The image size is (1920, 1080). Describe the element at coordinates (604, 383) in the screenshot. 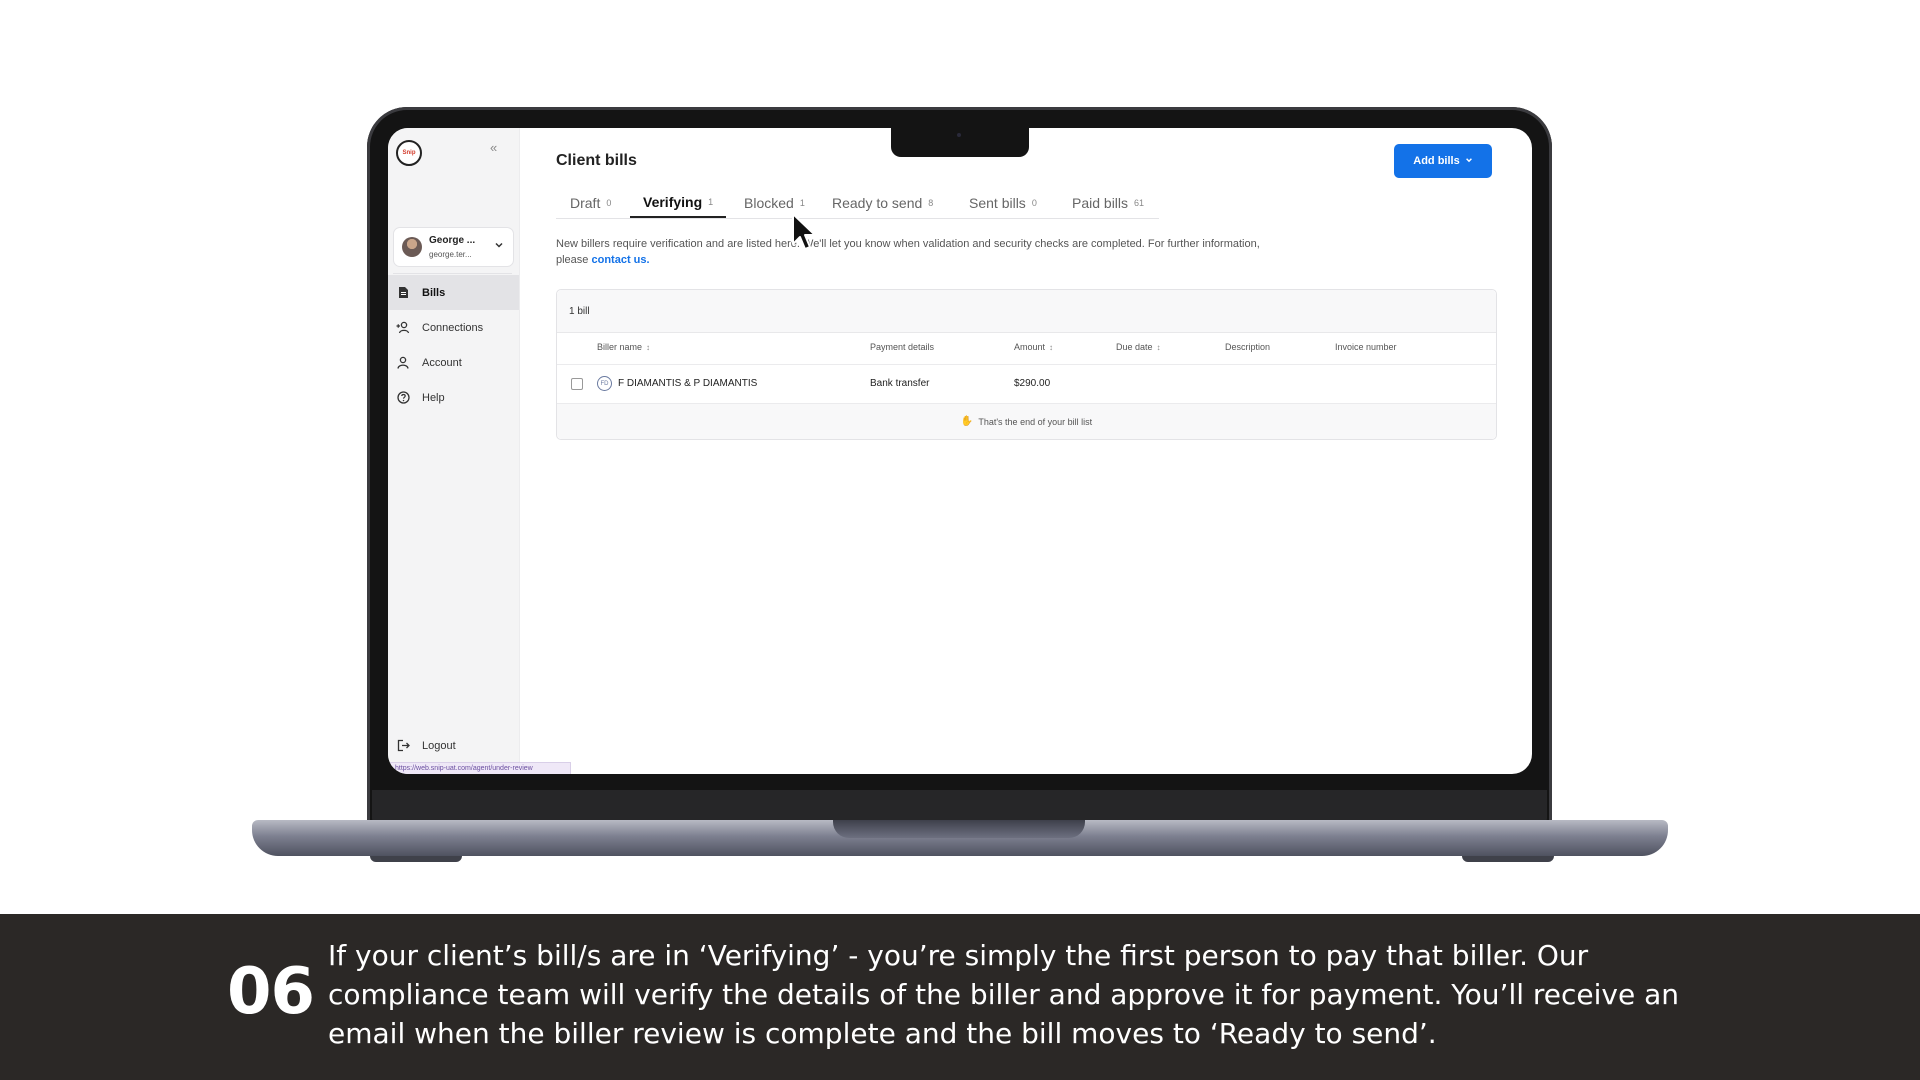

I see `biller-avatar-icon: FD` at that location.